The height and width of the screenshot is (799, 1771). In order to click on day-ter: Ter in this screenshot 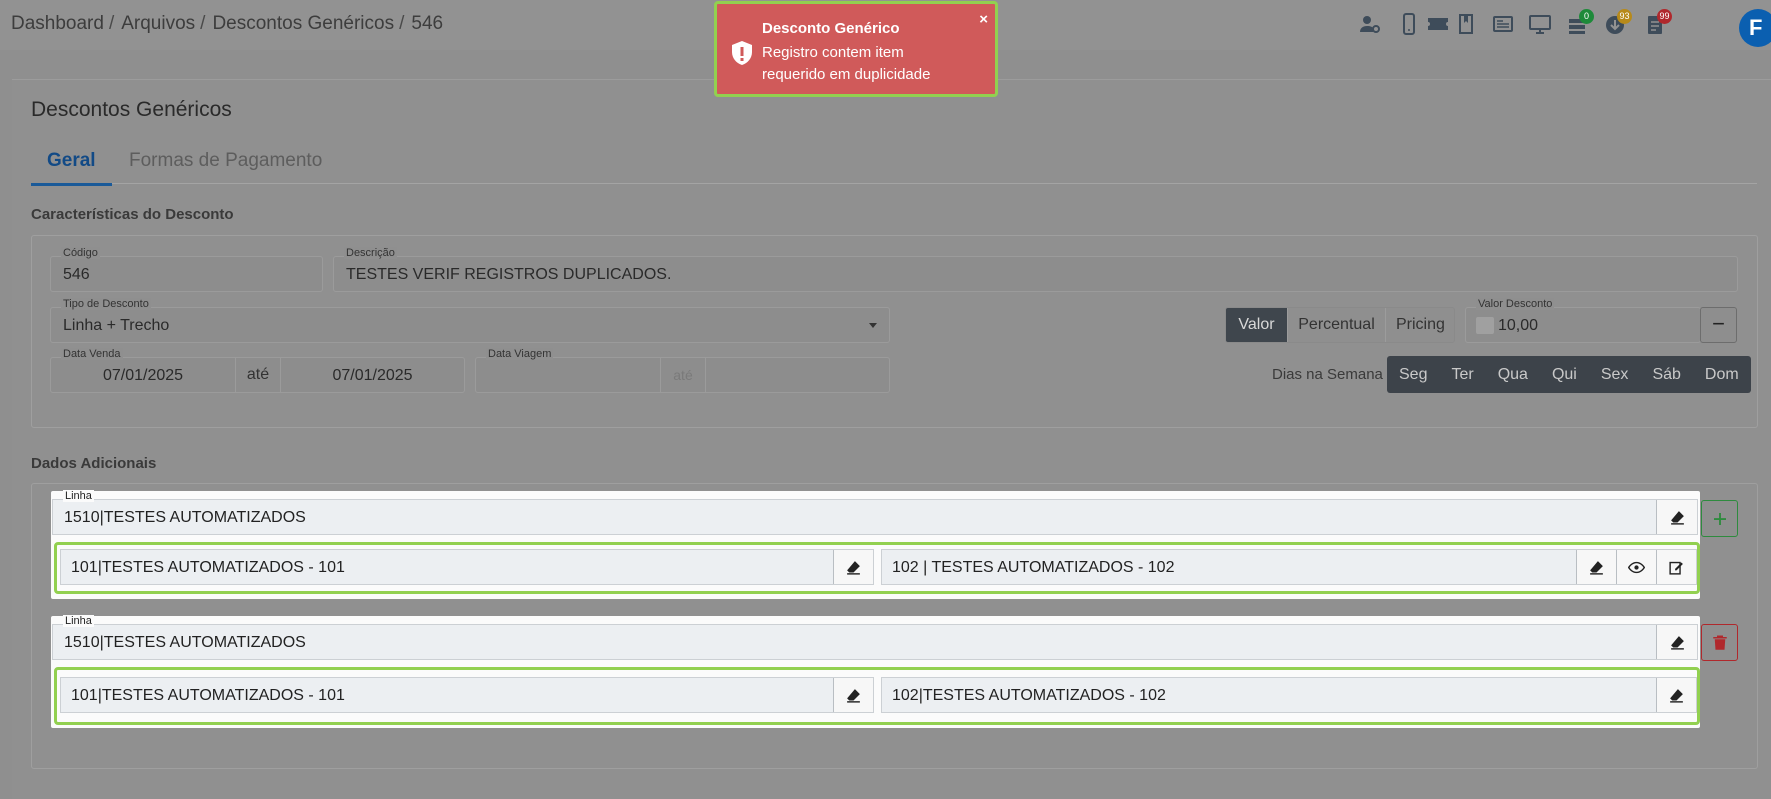, I will do `click(1462, 374)`.